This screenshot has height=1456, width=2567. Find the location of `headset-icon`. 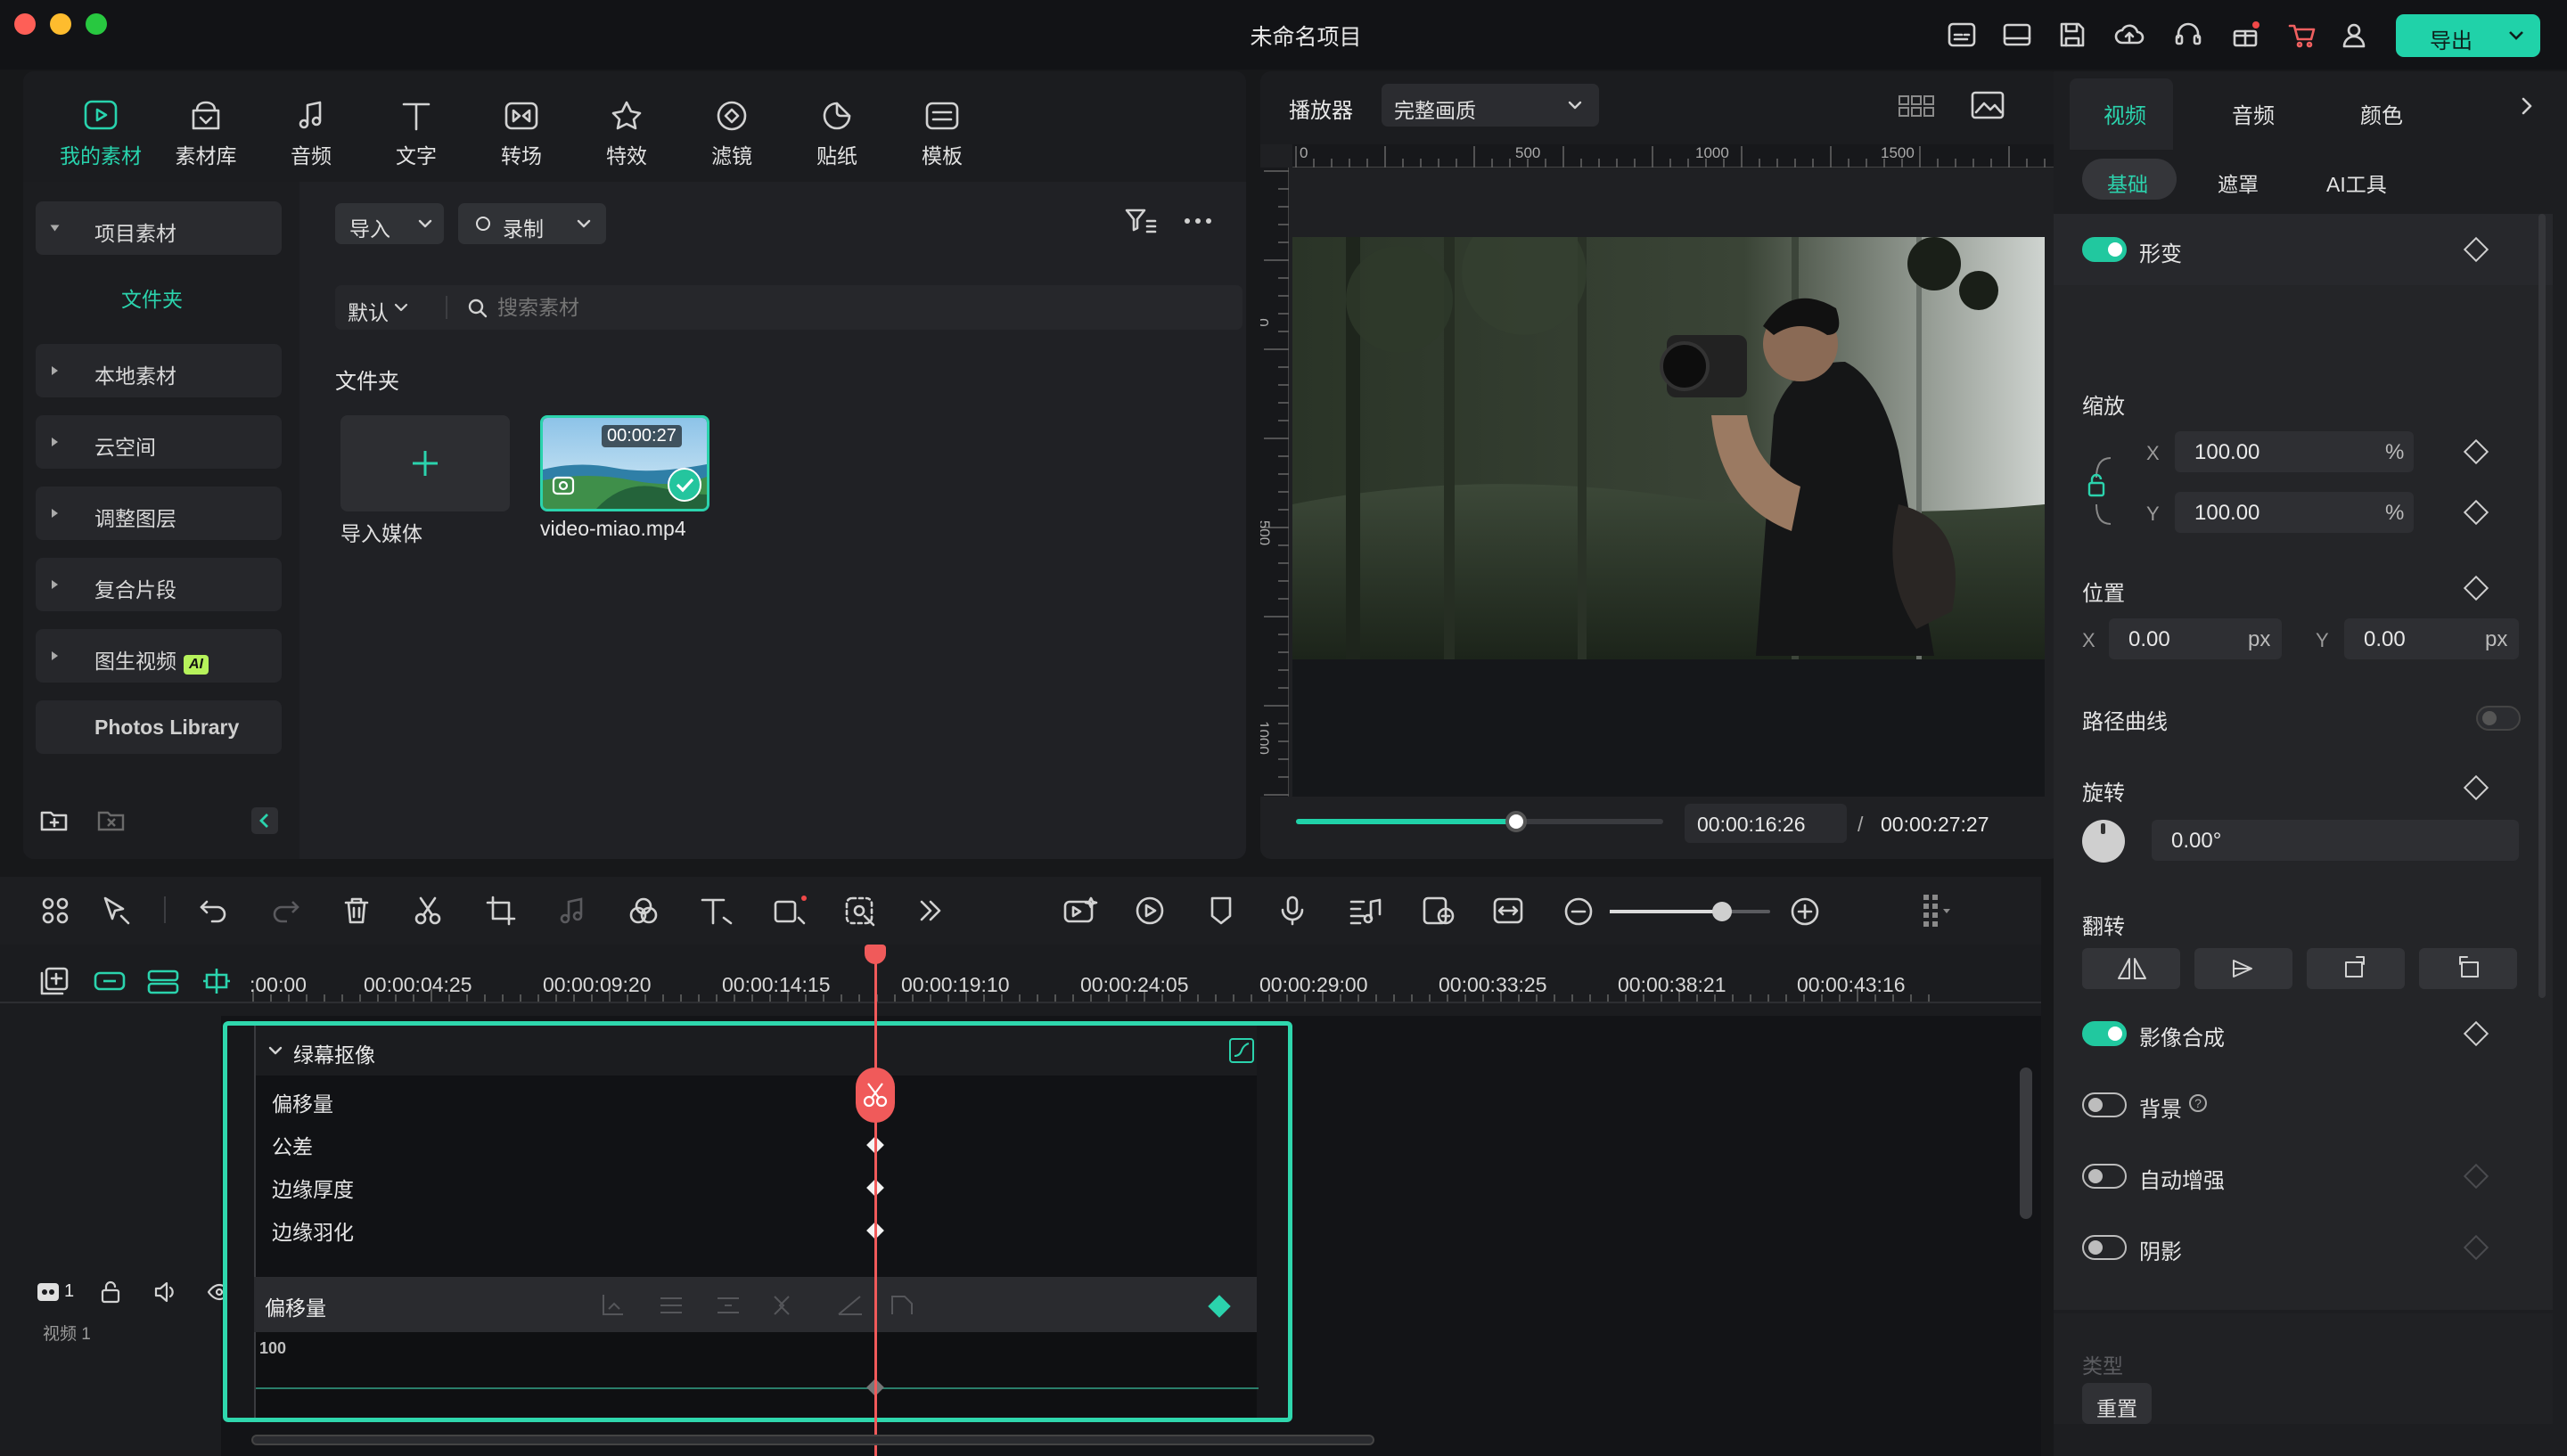

headset-icon is located at coordinates (2188, 35).